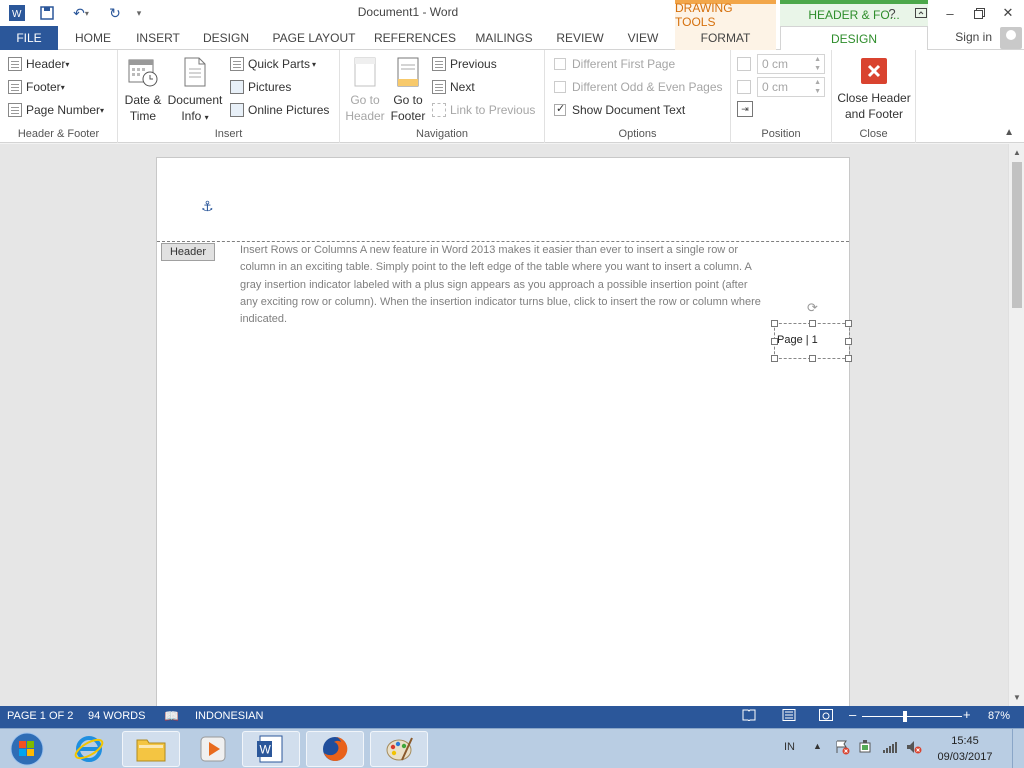 Image resolution: width=1024 pixels, height=768 pixels. I want to click on show-hidden-icons-icon: ▲, so click(817, 746).